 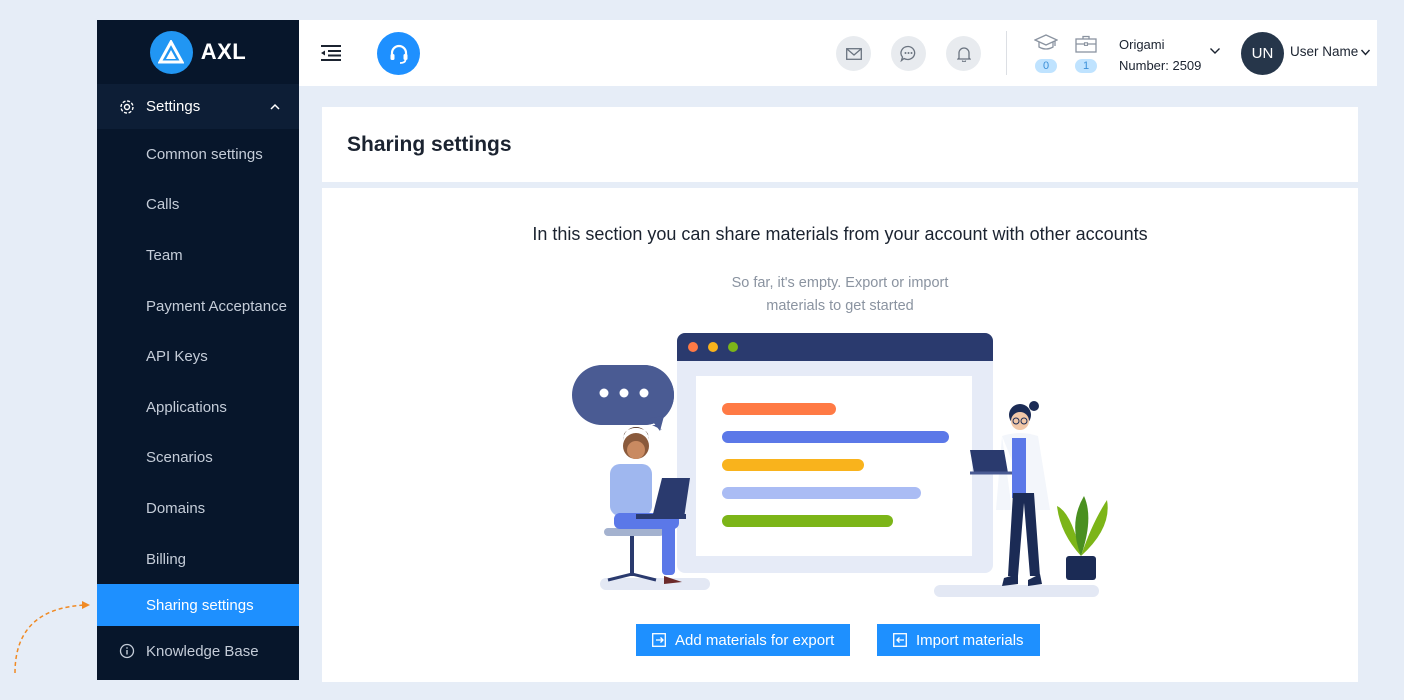 I want to click on stat-badge-courses: 0, so click(x=1046, y=66).